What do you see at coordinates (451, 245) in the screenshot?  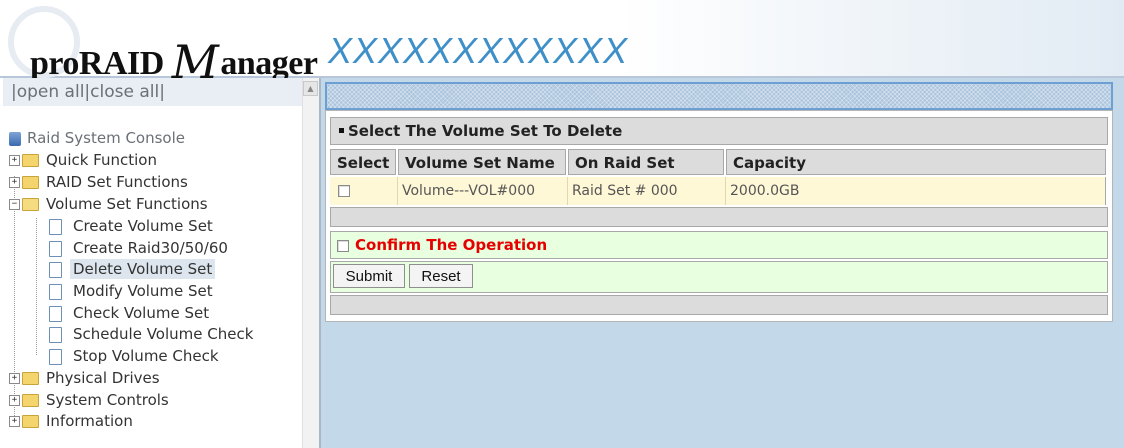 I see `confirm-label: Confirm The Operation` at bounding box center [451, 245].